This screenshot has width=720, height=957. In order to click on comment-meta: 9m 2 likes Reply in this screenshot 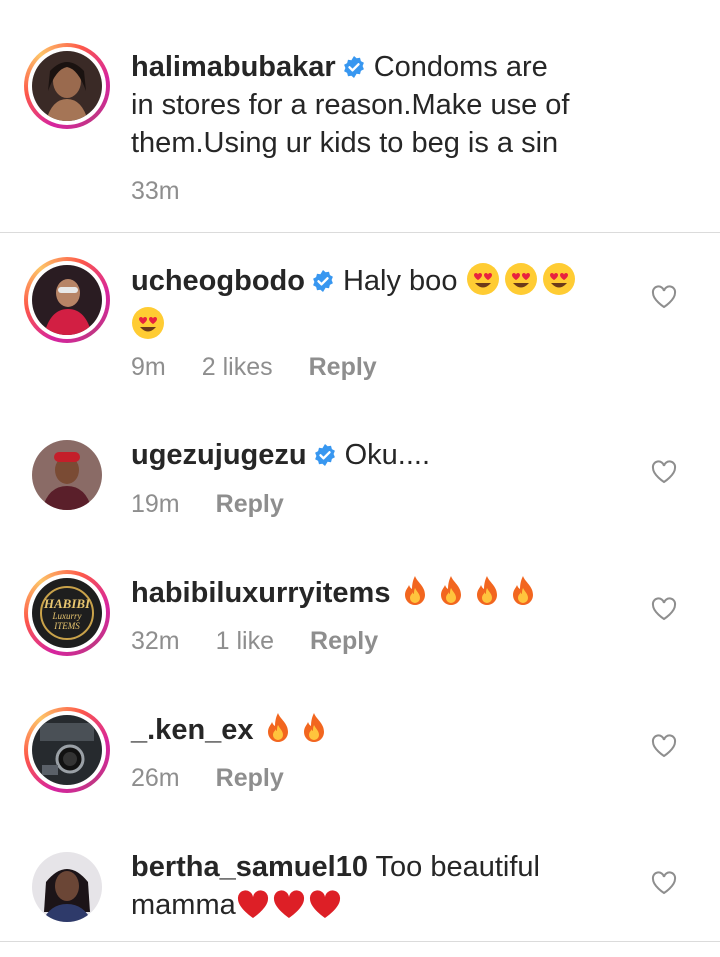, I will do `click(272, 367)`.